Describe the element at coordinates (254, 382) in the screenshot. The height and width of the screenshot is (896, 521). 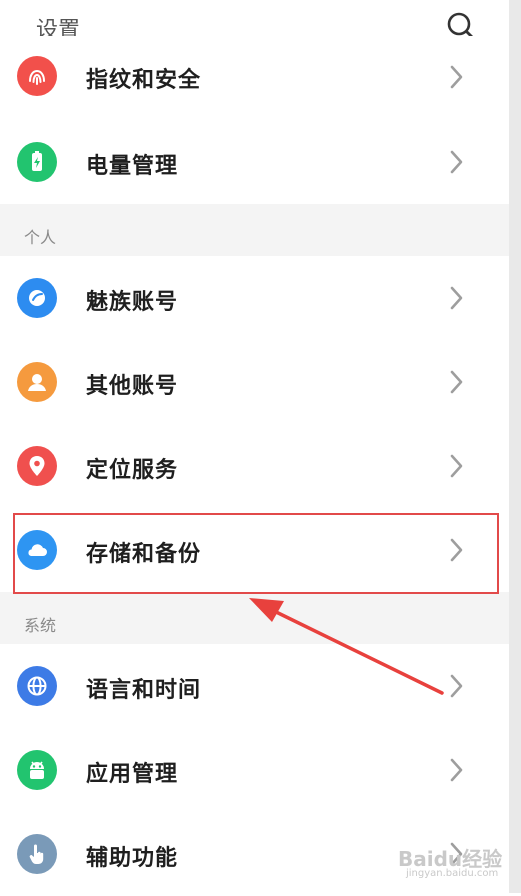
I see `settings-item-other-accounts: 其他账号` at that location.